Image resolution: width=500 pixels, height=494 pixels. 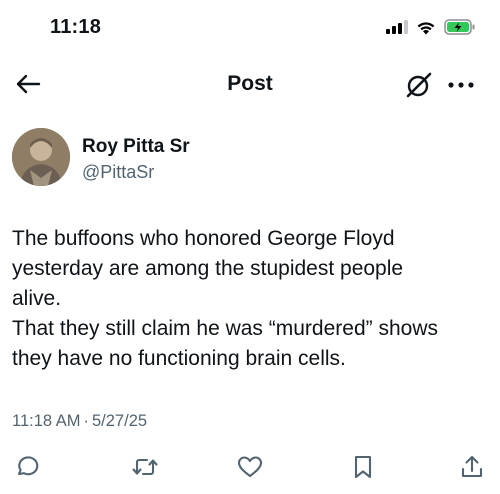 I want to click on share-icon, so click(x=472, y=466).